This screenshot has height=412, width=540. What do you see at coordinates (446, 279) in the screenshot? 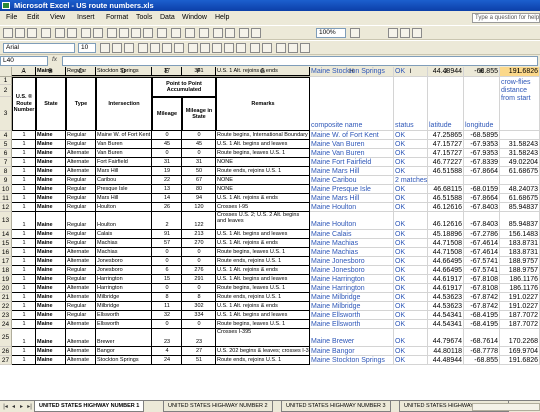
I see `latitude-cell: 44.61917` at bounding box center [446, 279].